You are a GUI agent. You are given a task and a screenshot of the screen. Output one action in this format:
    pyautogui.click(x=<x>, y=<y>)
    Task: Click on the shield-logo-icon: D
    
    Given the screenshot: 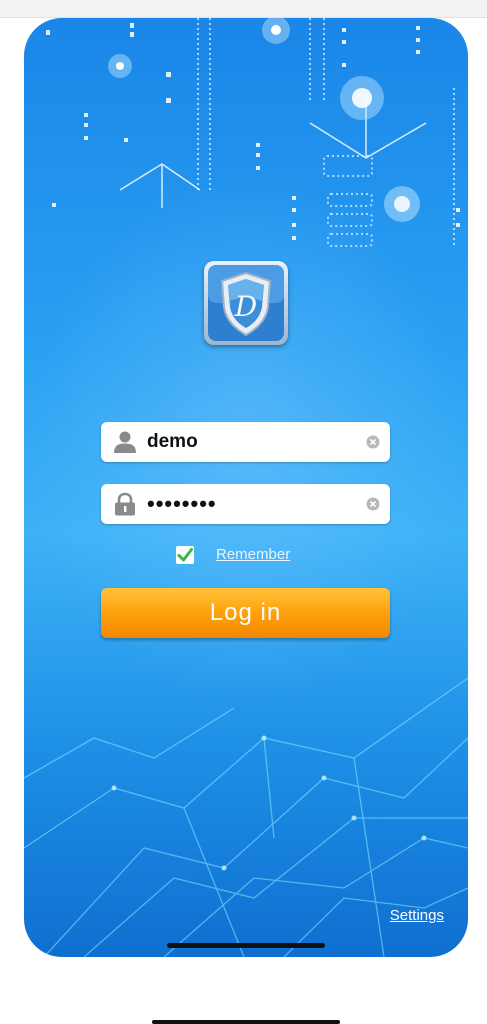 What is the action you would take?
    pyautogui.click(x=246, y=303)
    